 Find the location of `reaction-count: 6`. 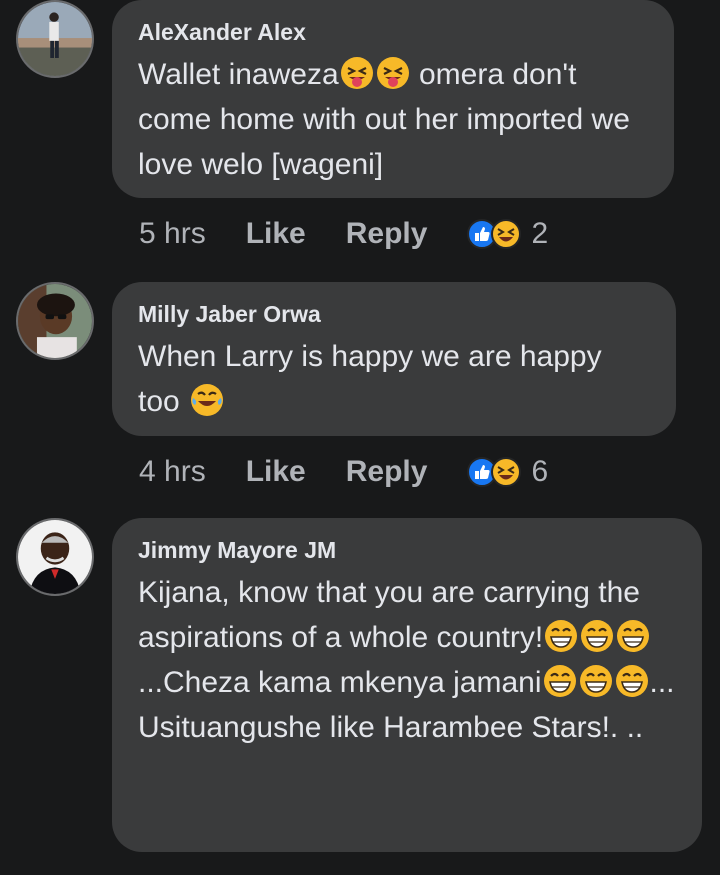

reaction-count: 6 is located at coordinates (540, 471).